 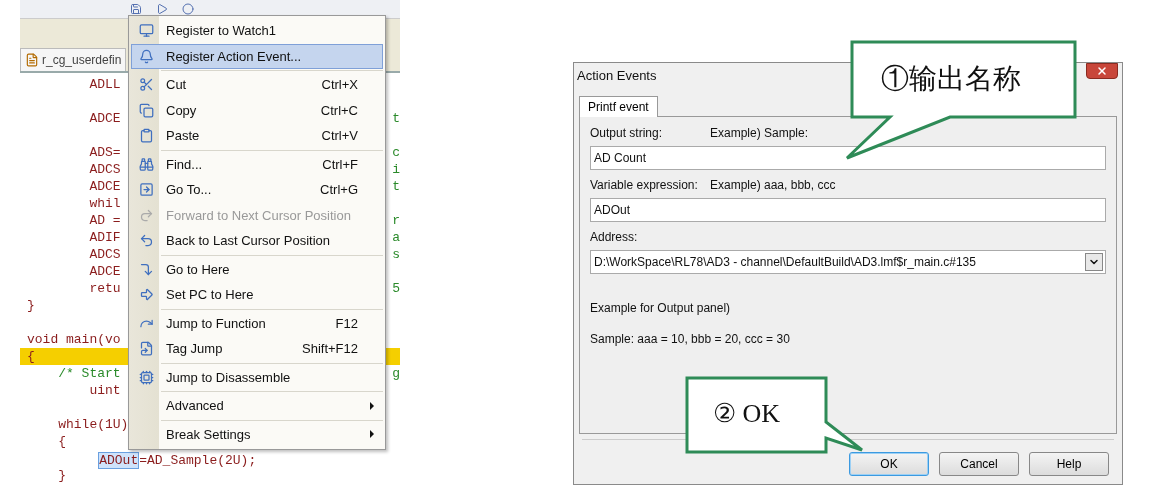 I want to click on toolbar-run-icon, so click(x=162, y=9).